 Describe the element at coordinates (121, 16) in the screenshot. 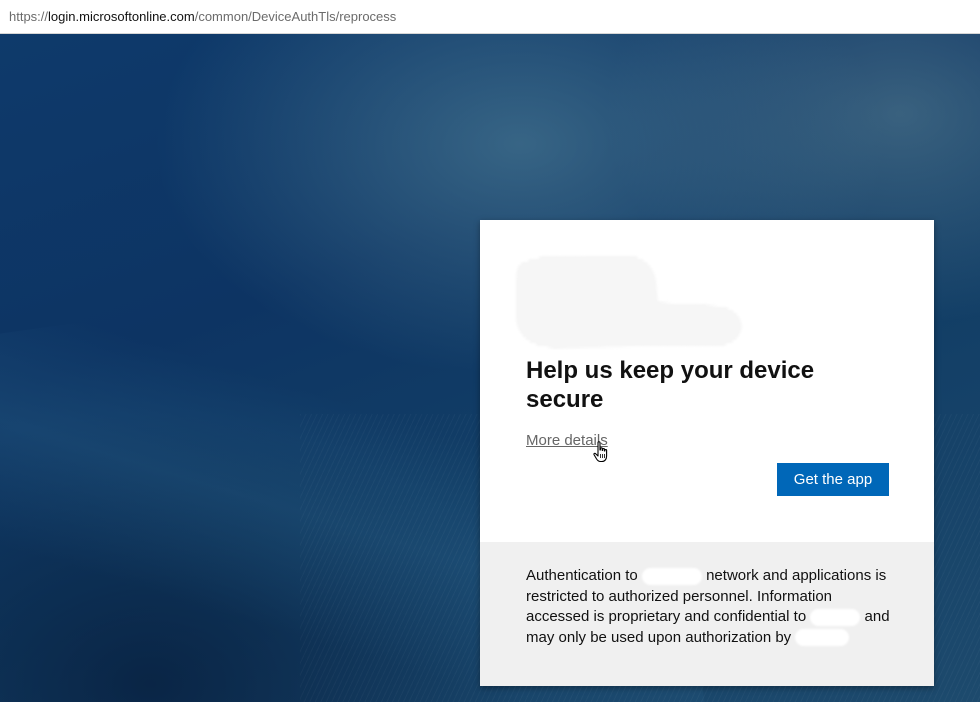

I see `url-host: login.microsoftonline.com` at that location.